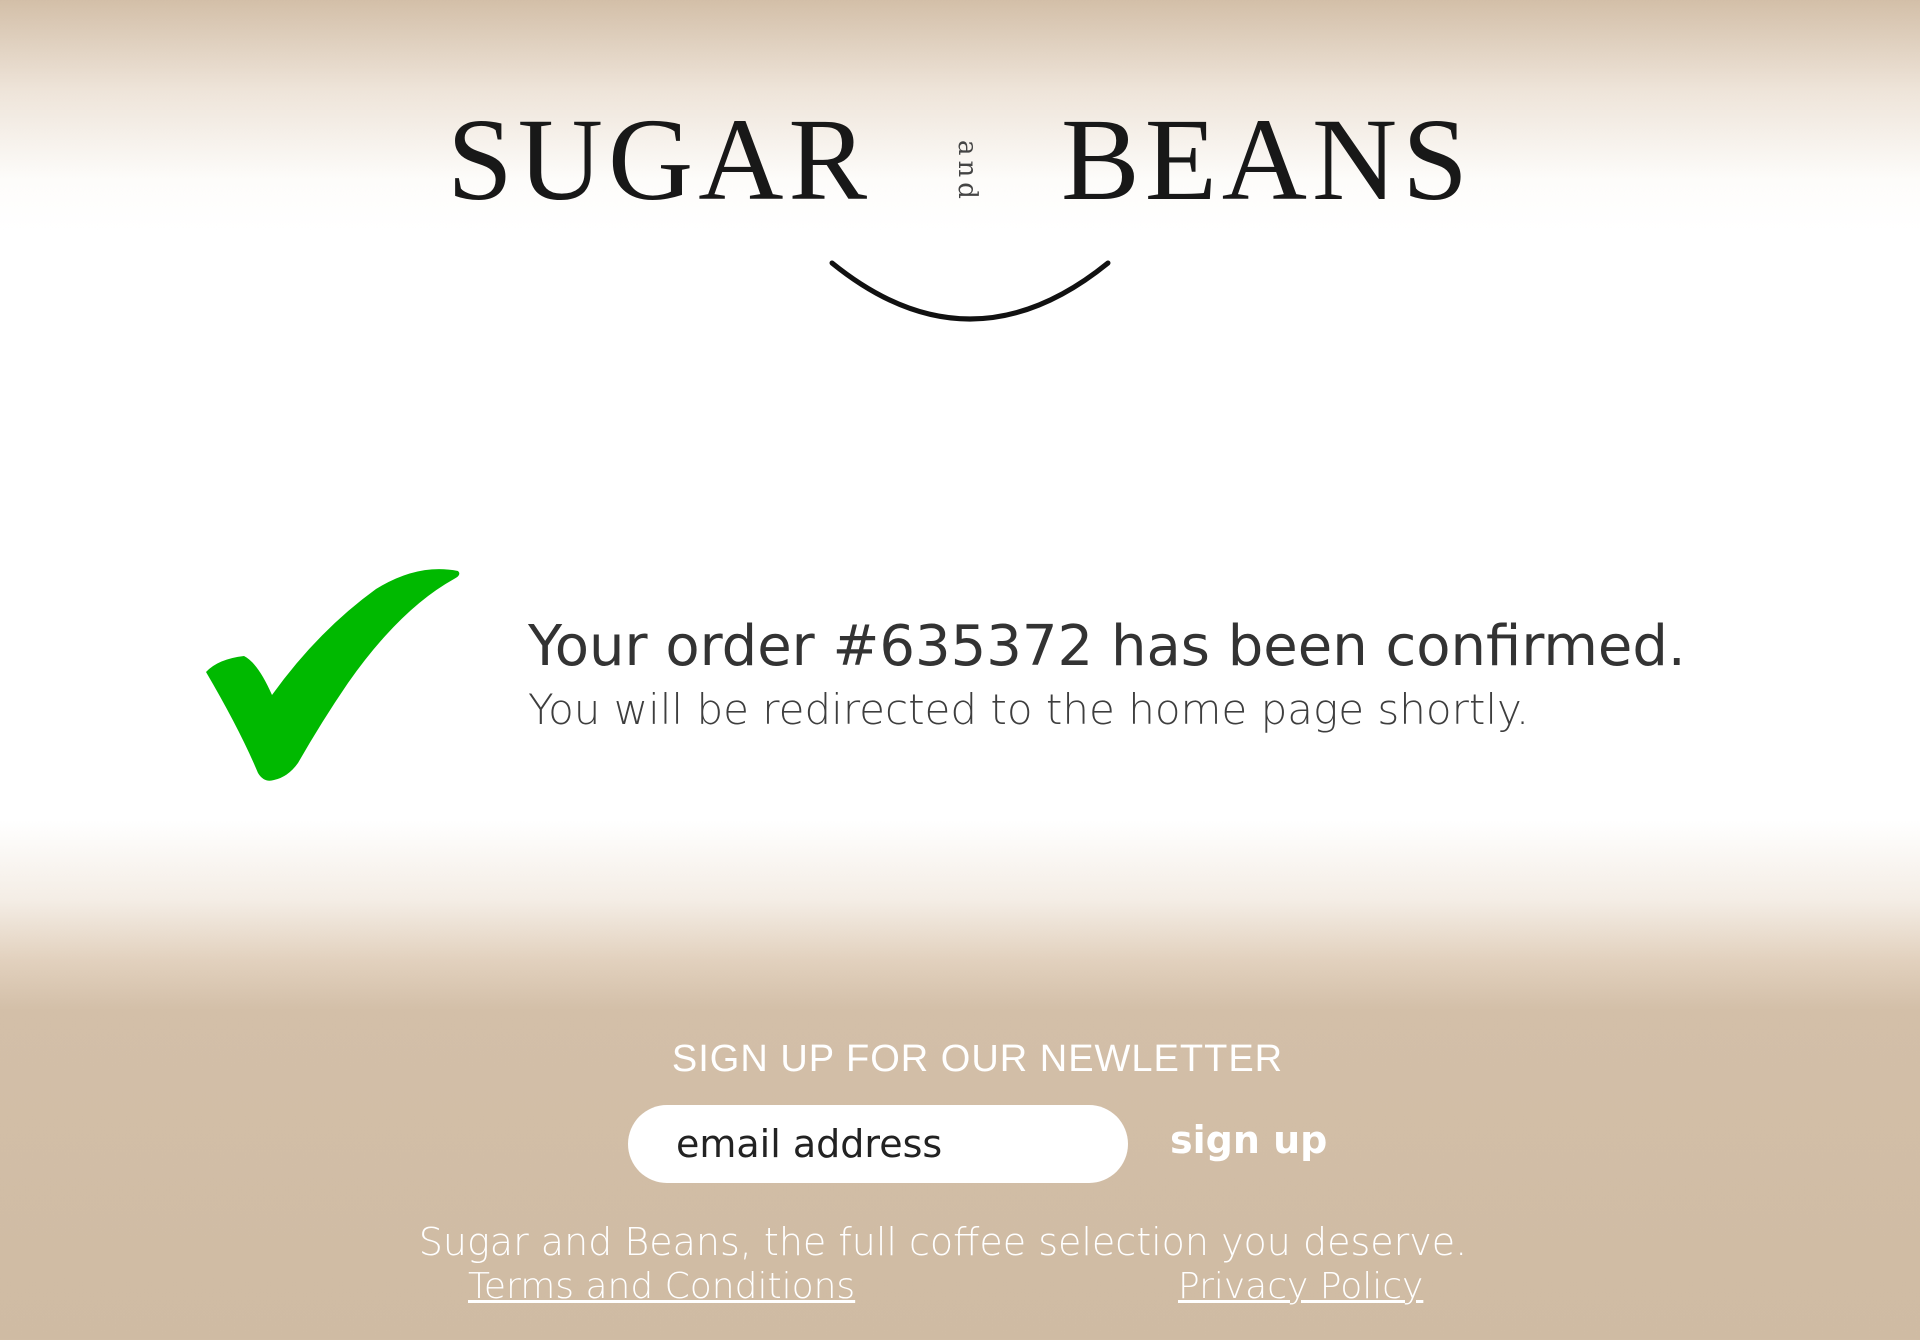 The width and height of the screenshot is (1920, 1340). I want to click on checkmark-icon, so click(333, 675).